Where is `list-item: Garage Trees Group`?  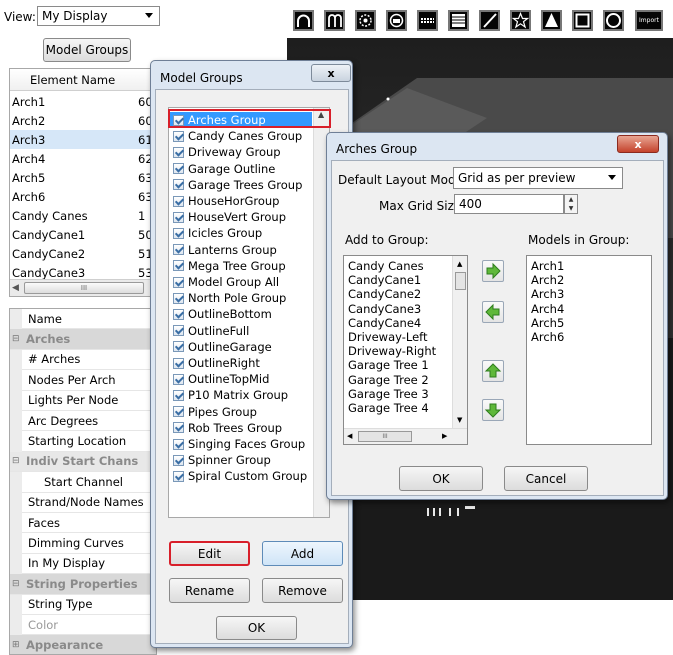 list-item: Garage Trees Group is located at coordinates (240, 185).